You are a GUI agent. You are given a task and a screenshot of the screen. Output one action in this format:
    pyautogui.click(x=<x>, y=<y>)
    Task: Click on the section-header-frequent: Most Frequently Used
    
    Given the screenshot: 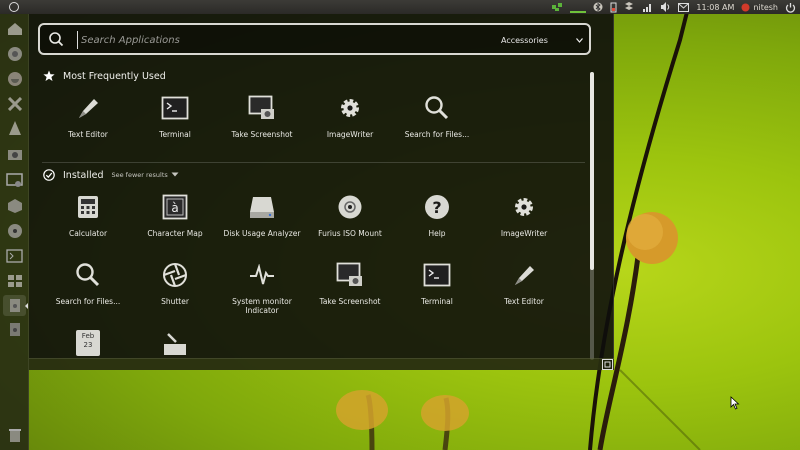 What is the action you would take?
    pyautogui.click(x=104, y=76)
    